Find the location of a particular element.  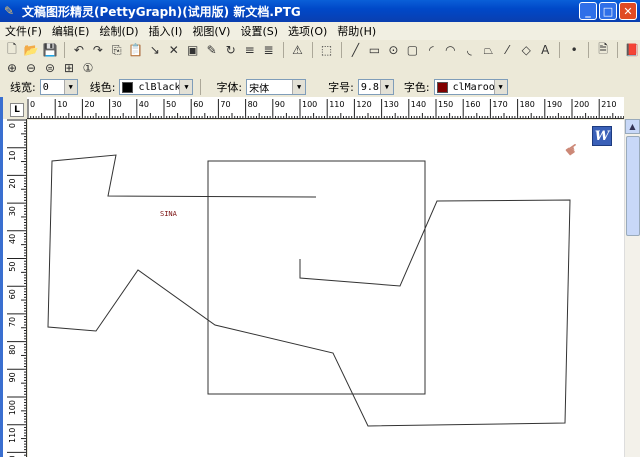

app-icon: ✎ is located at coordinates (9, 11).